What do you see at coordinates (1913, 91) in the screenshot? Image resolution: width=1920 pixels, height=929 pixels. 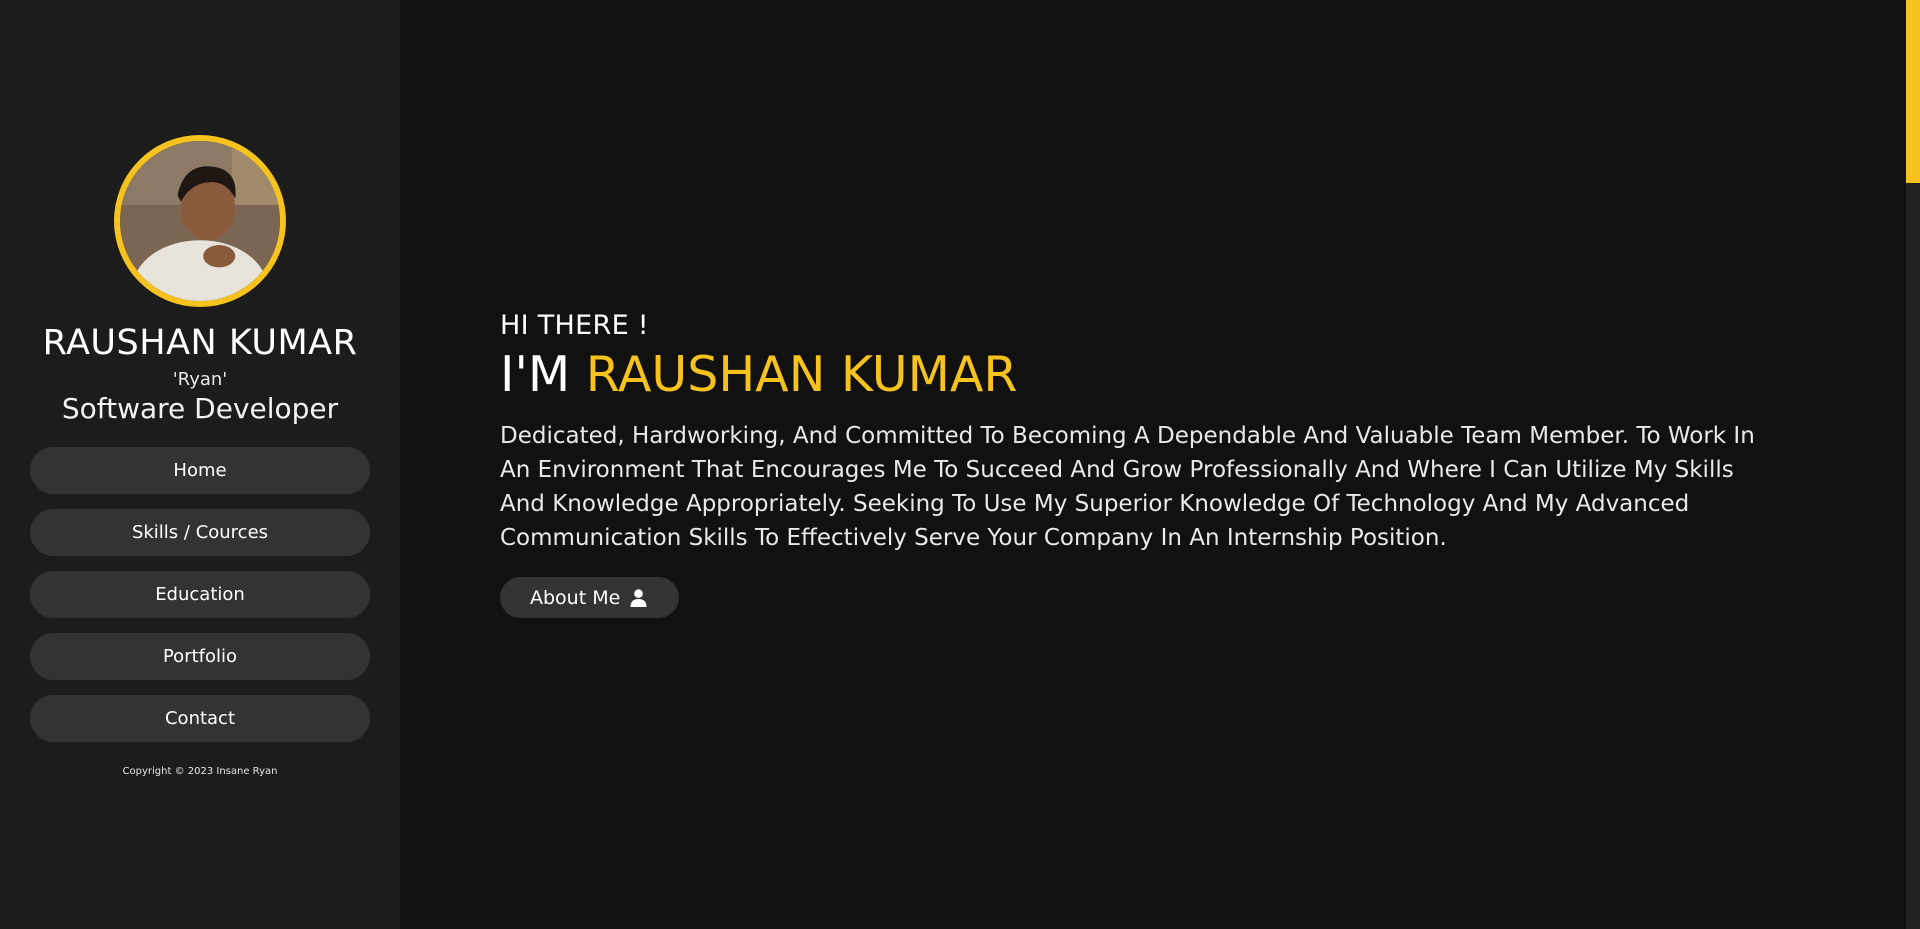 I see `scrollbar-thumb` at bounding box center [1913, 91].